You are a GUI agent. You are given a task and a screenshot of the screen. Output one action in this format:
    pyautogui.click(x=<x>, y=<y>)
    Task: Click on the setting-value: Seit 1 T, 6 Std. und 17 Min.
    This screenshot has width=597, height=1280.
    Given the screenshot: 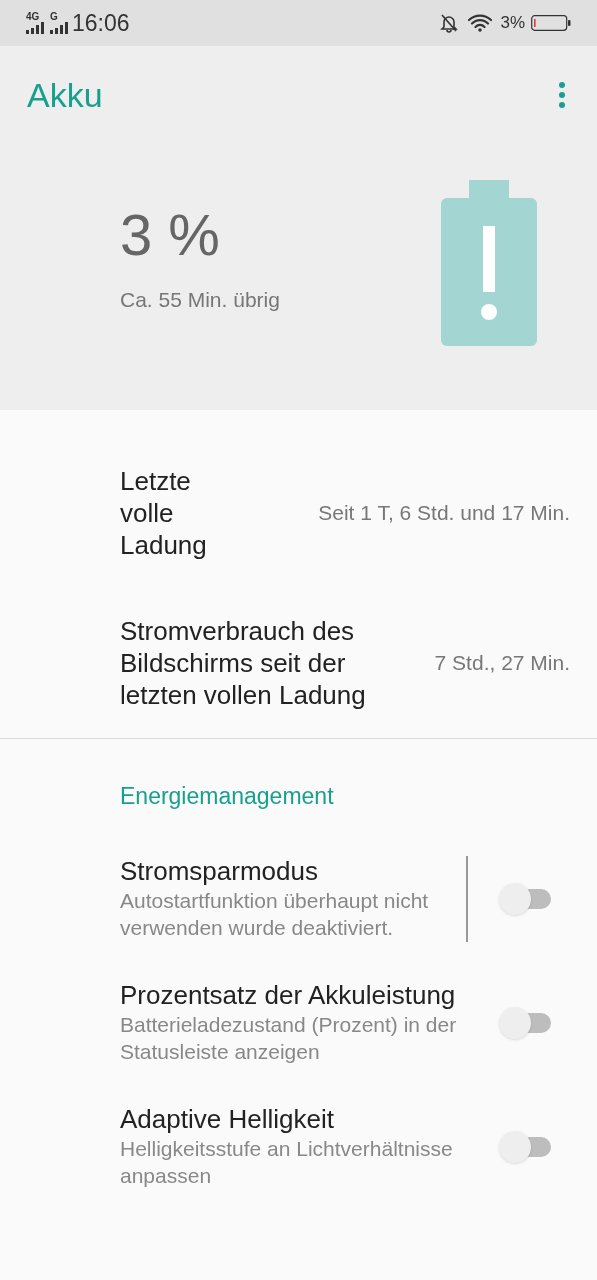 What is the action you would take?
    pyautogui.click(x=443, y=513)
    